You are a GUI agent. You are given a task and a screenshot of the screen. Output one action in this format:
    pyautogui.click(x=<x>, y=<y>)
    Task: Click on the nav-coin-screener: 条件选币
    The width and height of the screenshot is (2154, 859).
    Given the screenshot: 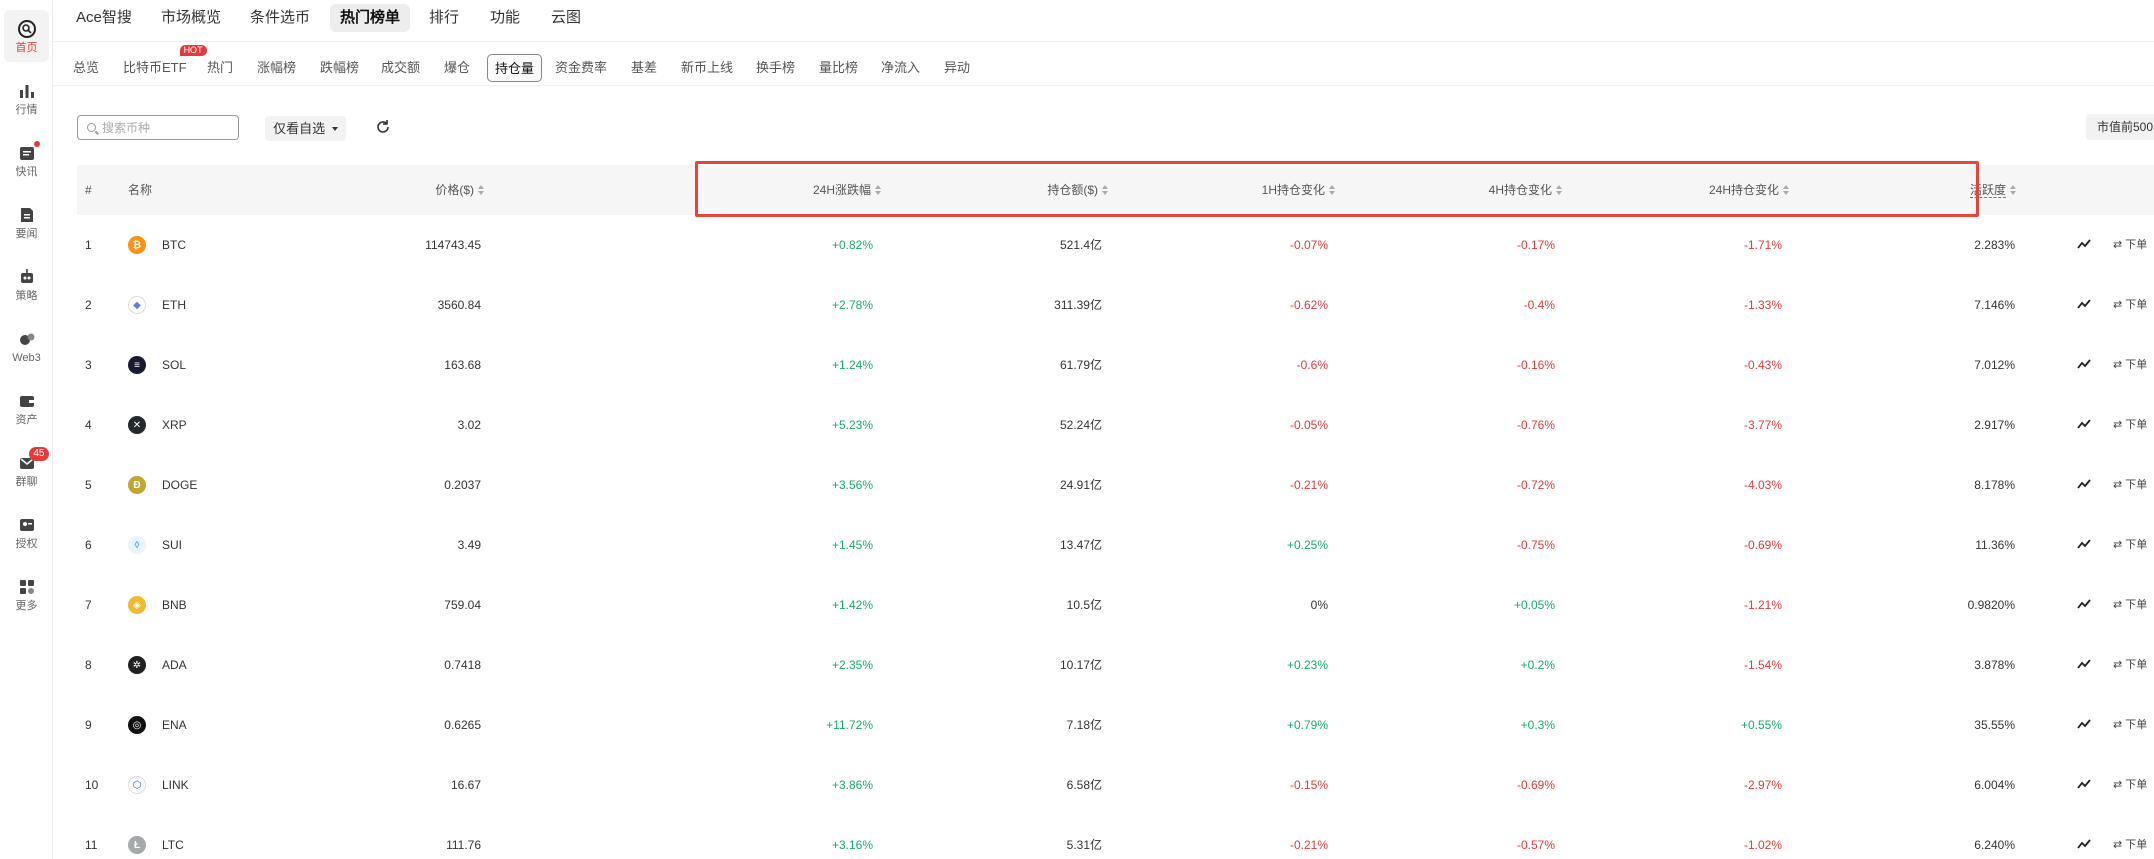 What is the action you would take?
    pyautogui.click(x=280, y=18)
    